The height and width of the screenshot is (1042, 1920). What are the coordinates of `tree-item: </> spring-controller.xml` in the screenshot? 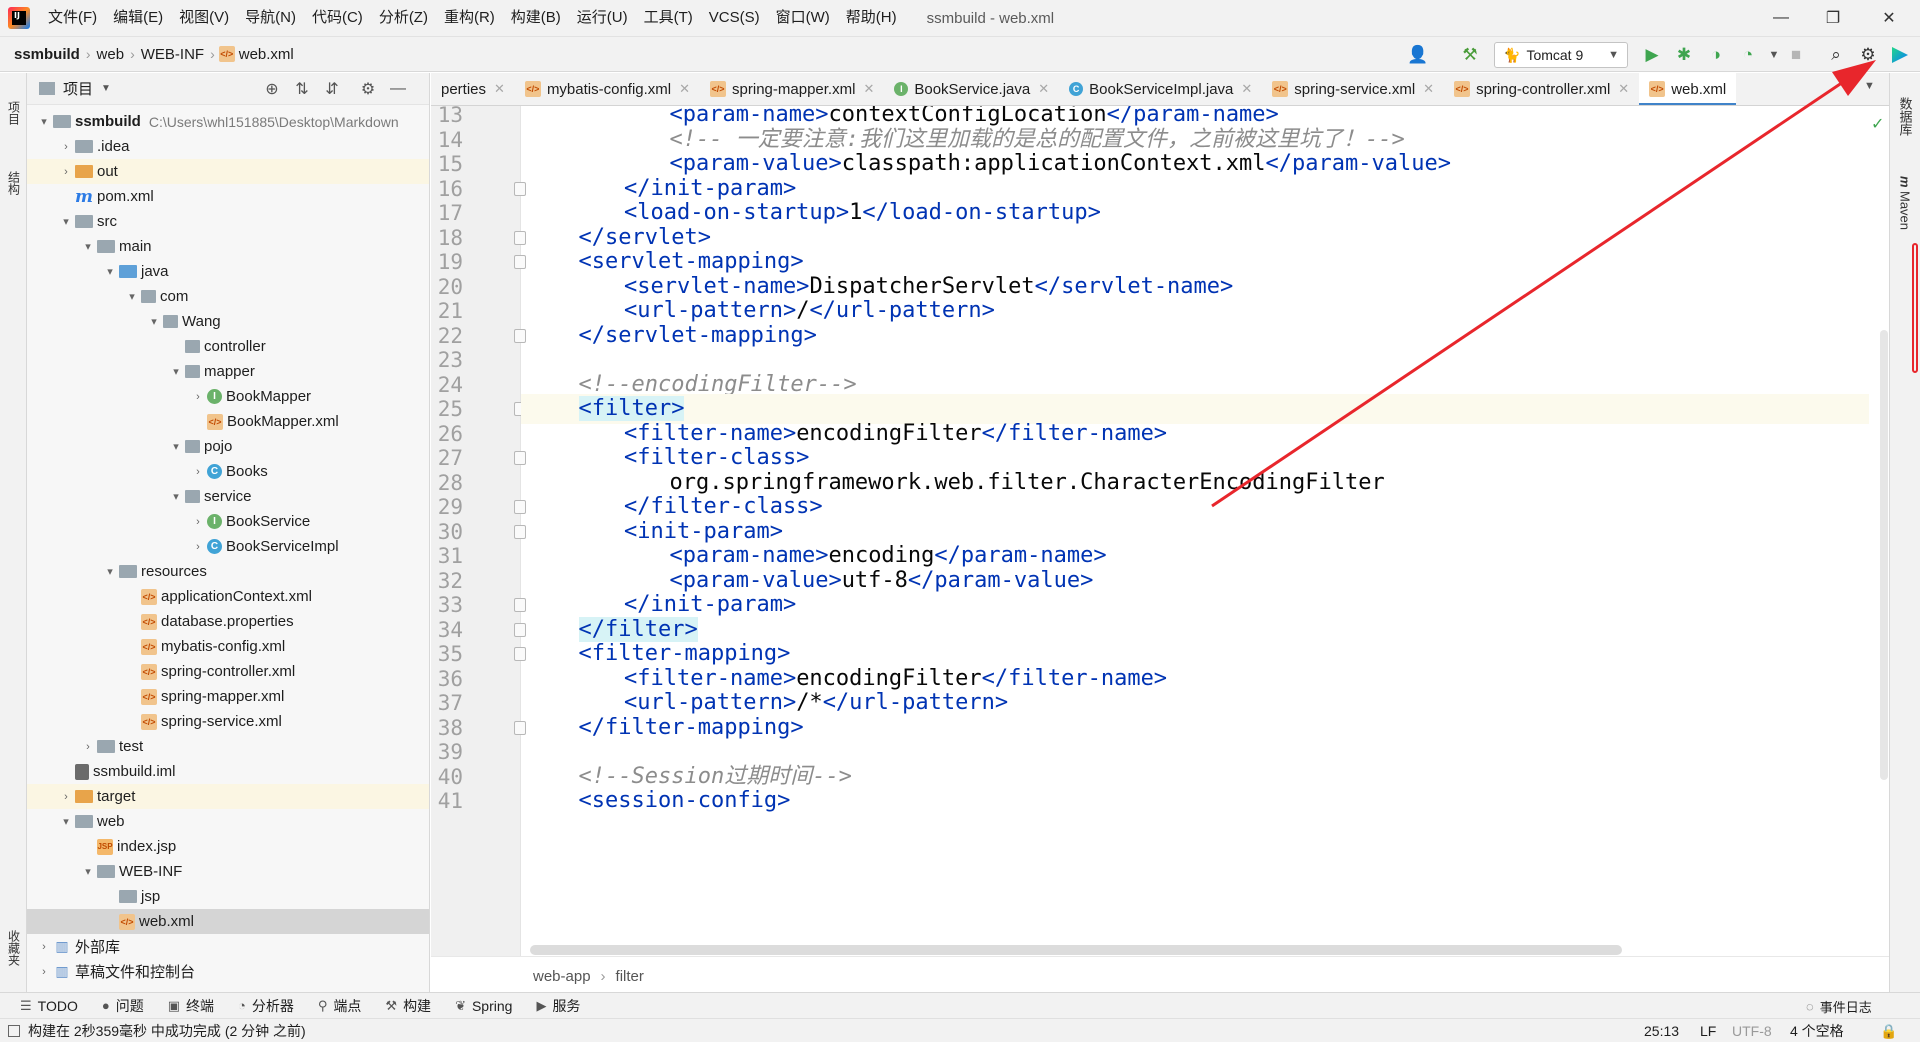 It's located at (228, 671).